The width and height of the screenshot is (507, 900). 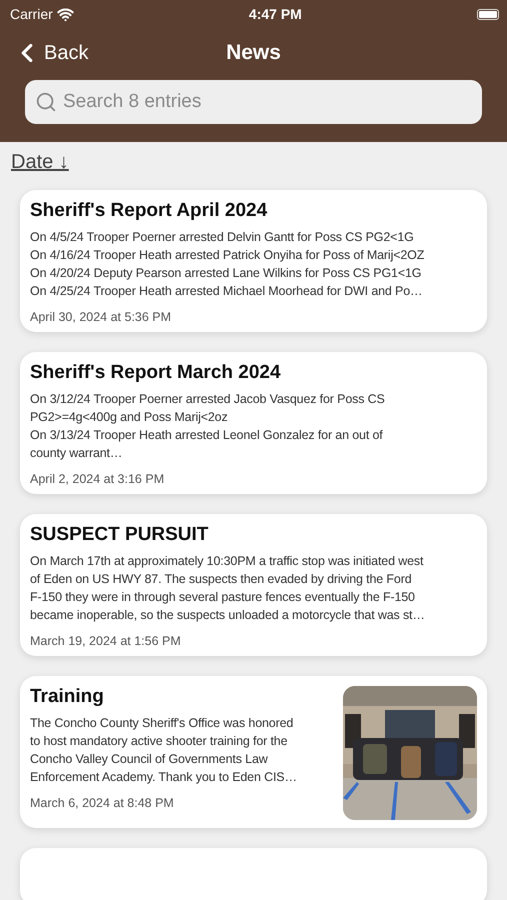 I want to click on search-icon, so click(x=46, y=102).